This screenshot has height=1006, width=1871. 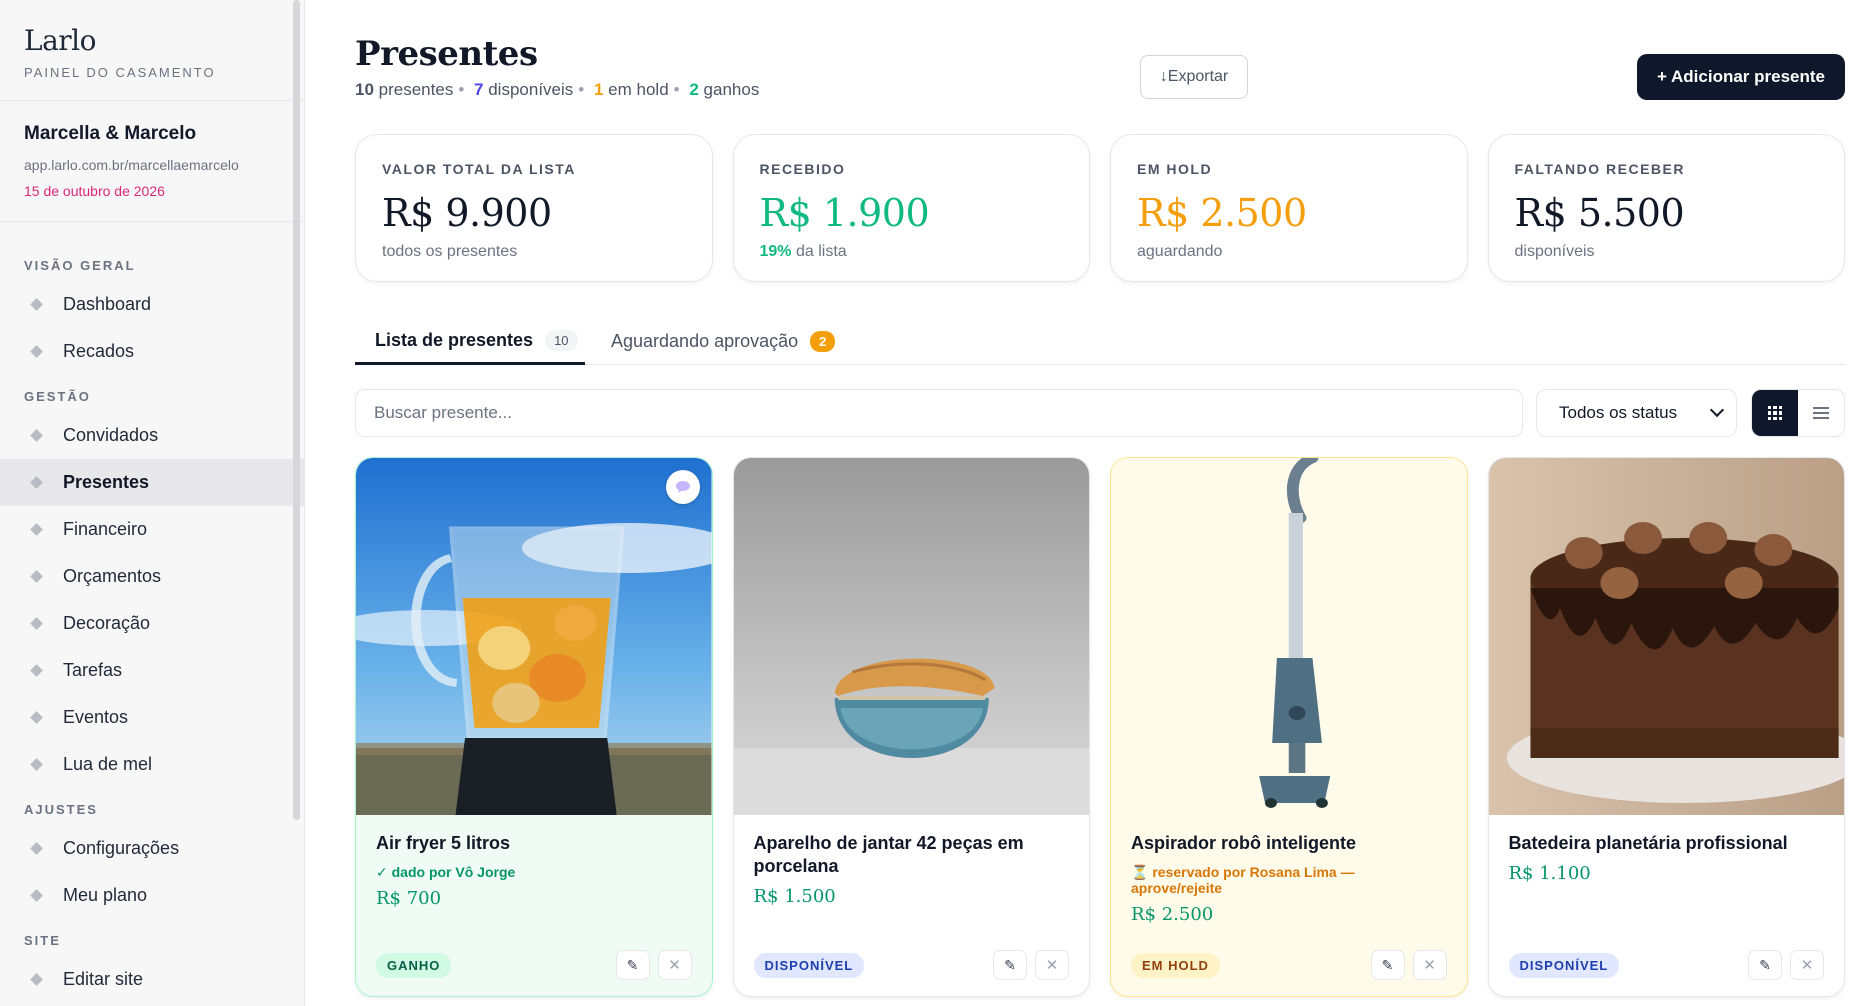 I want to click on nav-section-title: SITE, so click(x=42, y=940).